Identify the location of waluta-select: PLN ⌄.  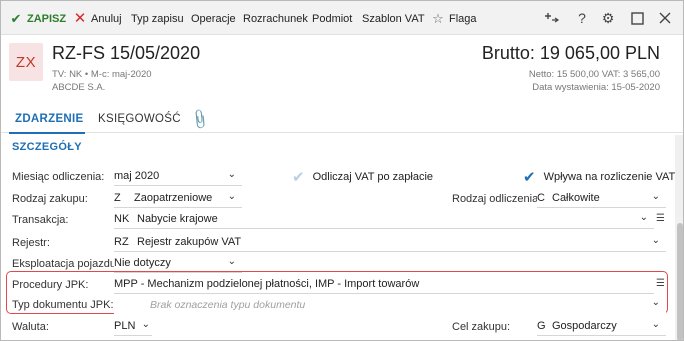
(133, 326).